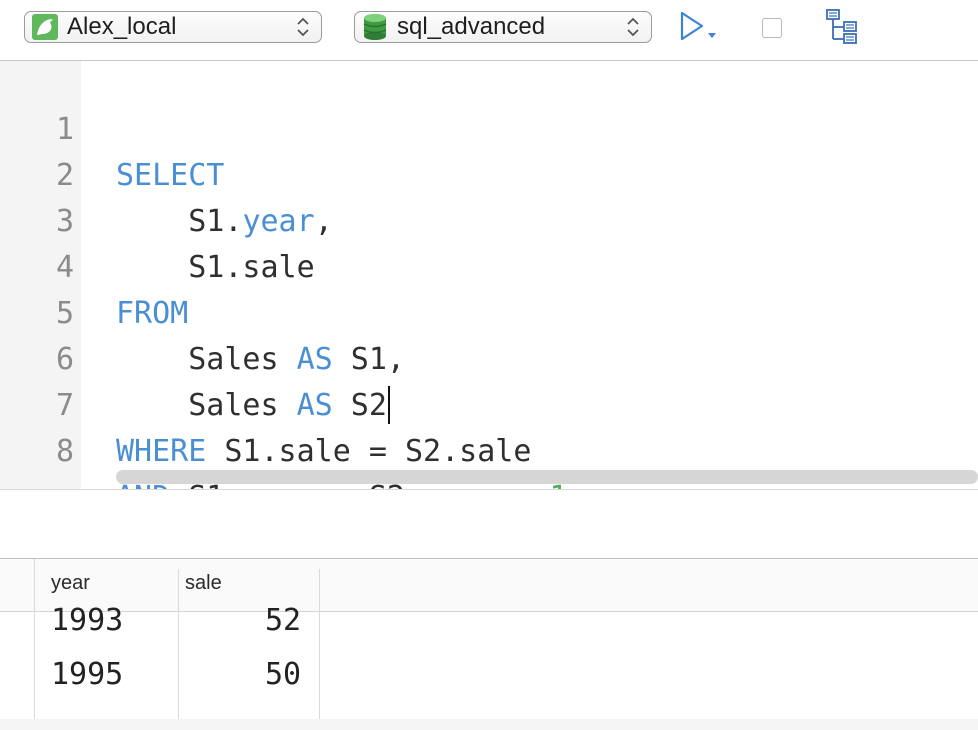  What do you see at coordinates (87, 675) in the screenshot?
I see `cell-year: 1995` at bounding box center [87, 675].